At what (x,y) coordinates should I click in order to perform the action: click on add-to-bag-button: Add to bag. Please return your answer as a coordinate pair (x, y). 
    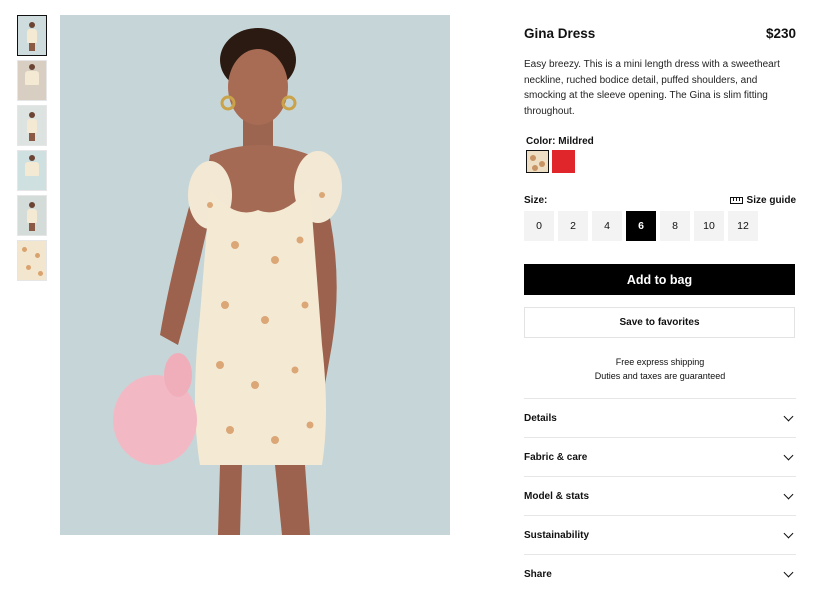
    Looking at the image, I should click on (659, 279).